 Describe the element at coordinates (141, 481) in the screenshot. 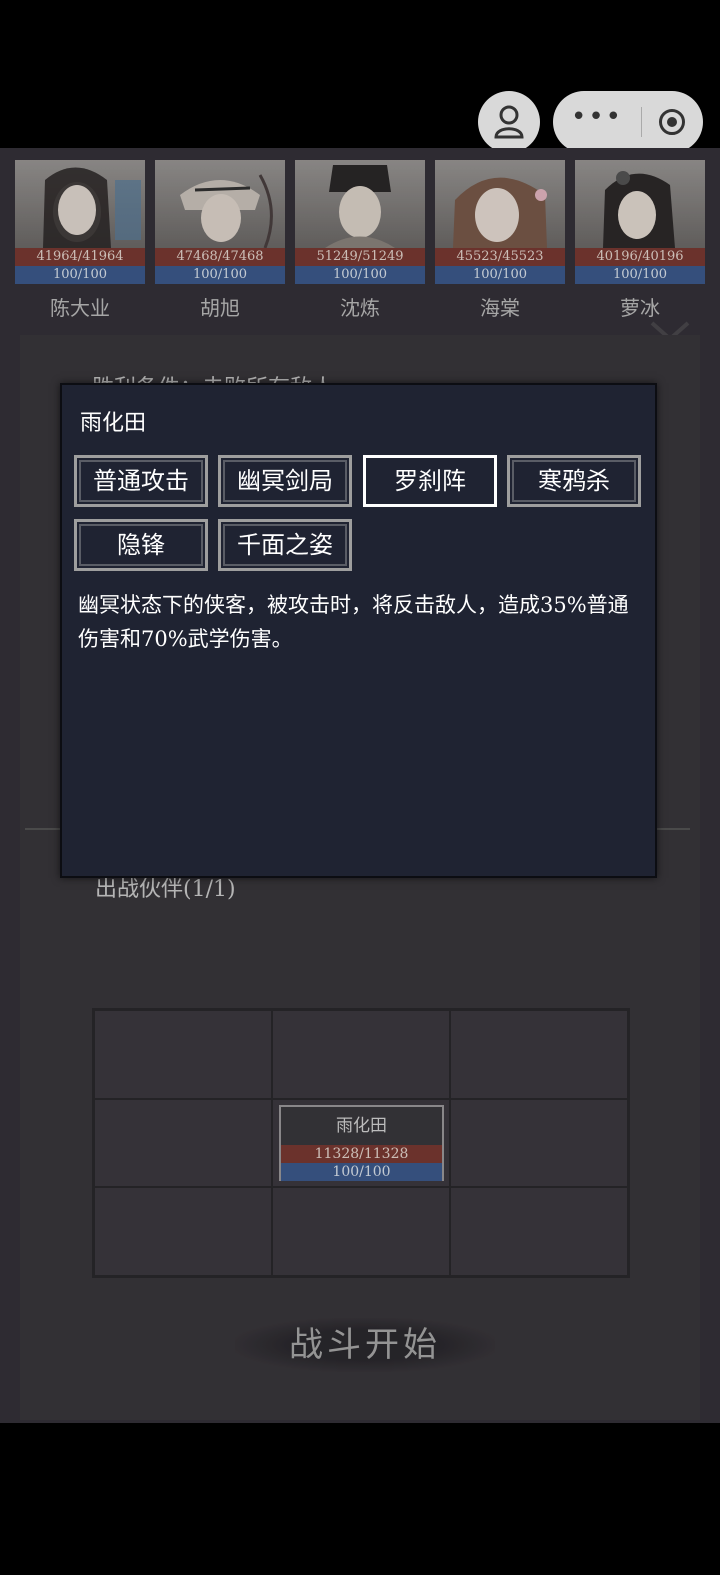

I see `skill-button: 普通攻击` at that location.